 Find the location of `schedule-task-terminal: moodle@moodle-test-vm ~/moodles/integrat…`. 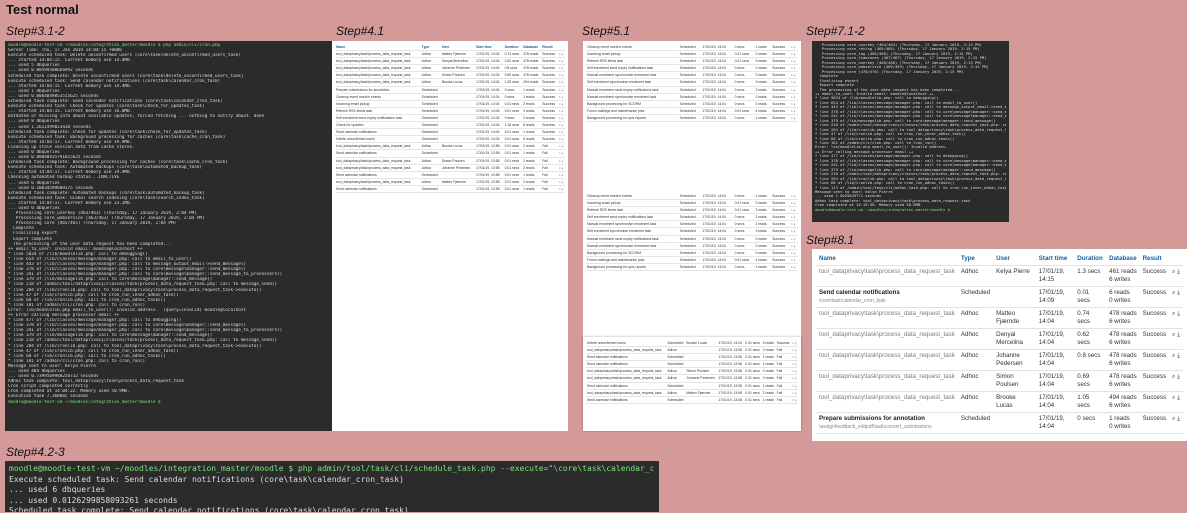

schedule-task-terminal: moodle@moodle-test-vm ~/moodles/integrat… is located at coordinates (332, 486).